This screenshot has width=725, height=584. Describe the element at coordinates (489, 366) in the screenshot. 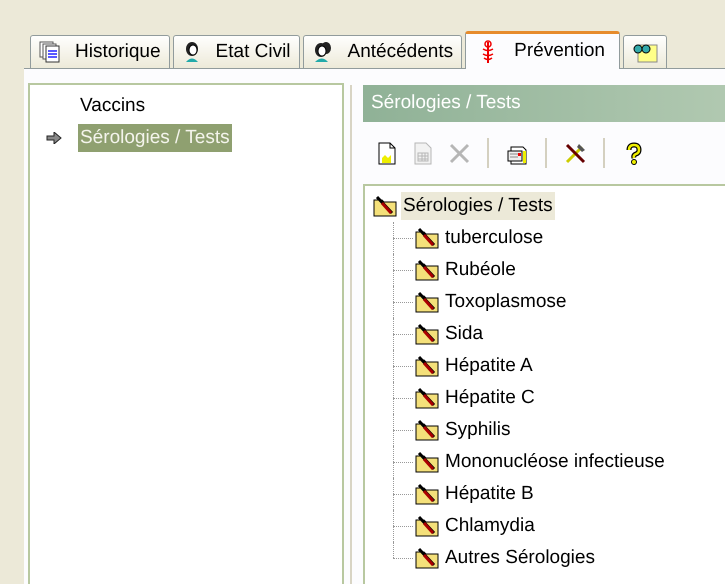

I see `tree-item: Hépatite A` at that location.